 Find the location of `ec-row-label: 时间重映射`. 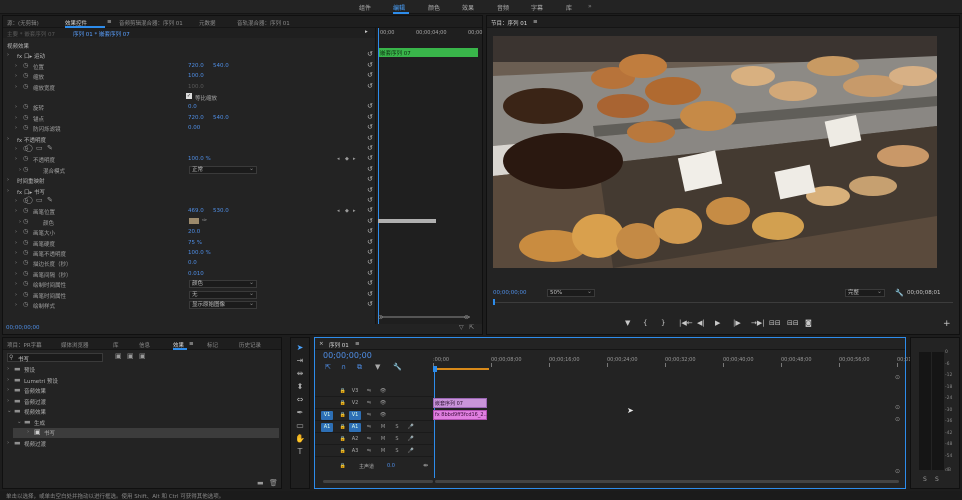

ec-row-label: 时间重映射 is located at coordinates (31, 181).